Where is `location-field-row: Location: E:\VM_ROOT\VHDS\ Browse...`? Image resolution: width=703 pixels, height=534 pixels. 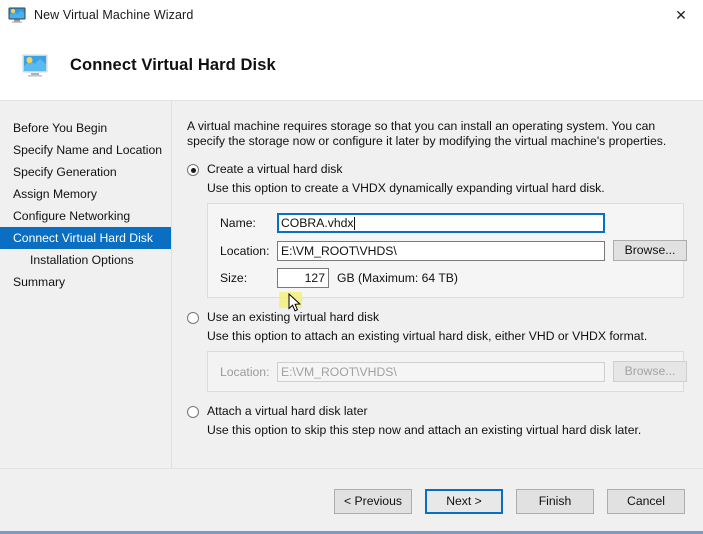
location-field-row: Location: E:\VM_ROOT\VHDS\ Browse... is located at coordinates (453, 250).